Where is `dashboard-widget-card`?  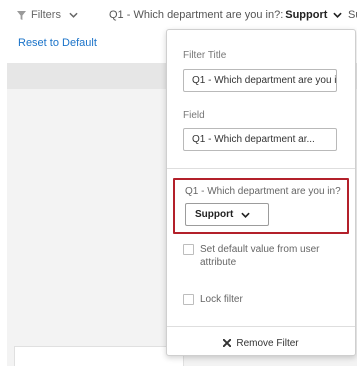 dashboard-widget-card is located at coordinates (99, 356).